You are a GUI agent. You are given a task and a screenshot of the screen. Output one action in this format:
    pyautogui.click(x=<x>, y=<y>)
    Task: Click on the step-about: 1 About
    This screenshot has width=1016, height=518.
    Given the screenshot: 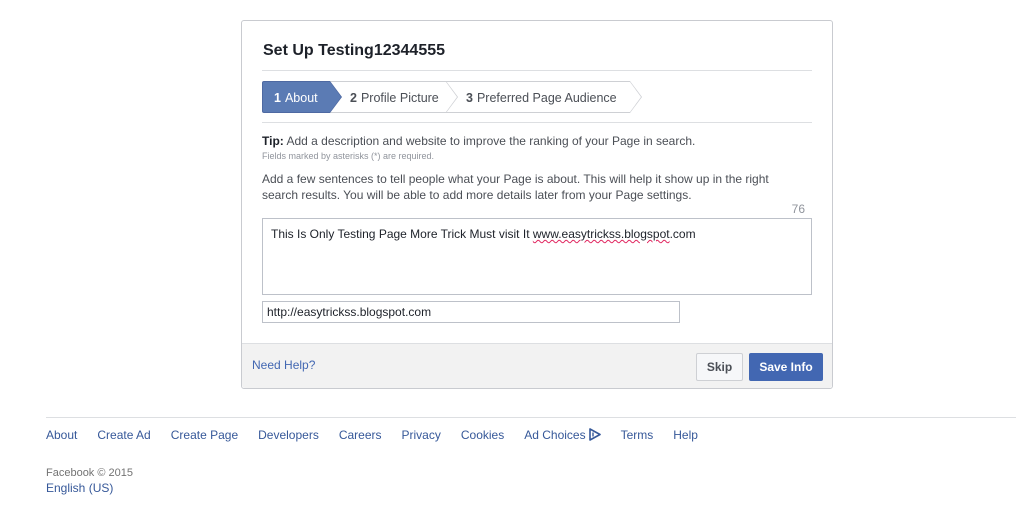 What is the action you would take?
    pyautogui.click(x=302, y=97)
    